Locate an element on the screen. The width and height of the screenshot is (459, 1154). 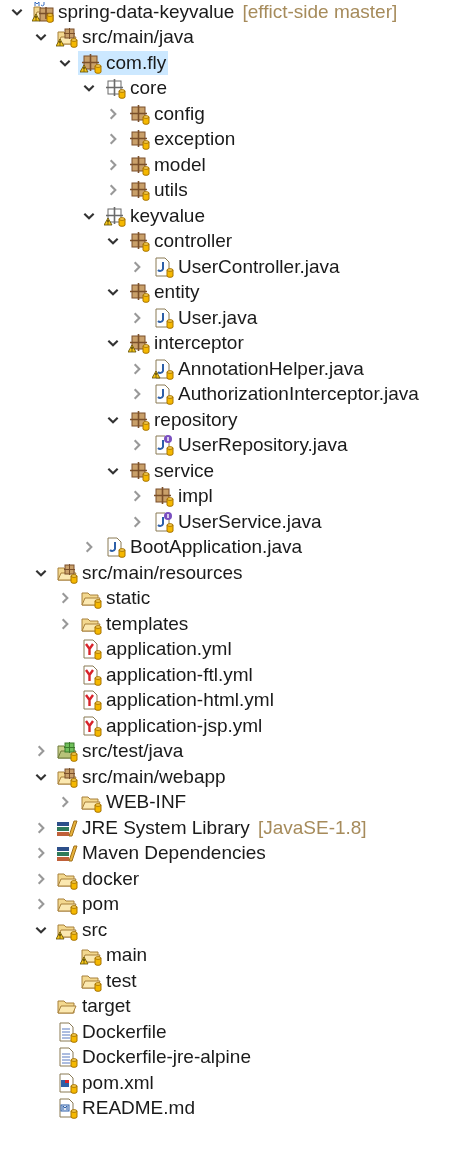
tree-item: templates is located at coordinates (134, 623).